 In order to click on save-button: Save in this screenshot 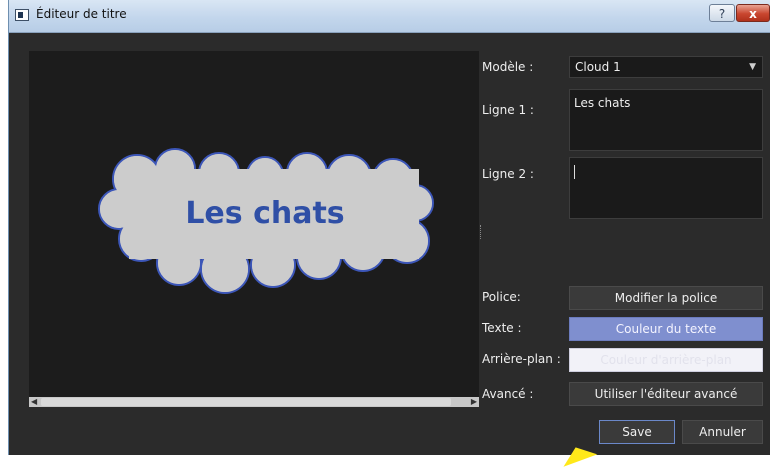, I will do `click(637, 432)`.